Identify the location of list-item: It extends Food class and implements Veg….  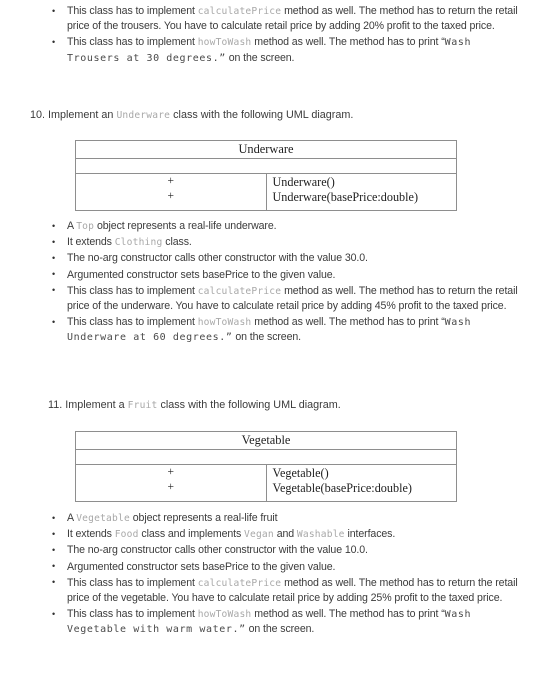
(288, 534).